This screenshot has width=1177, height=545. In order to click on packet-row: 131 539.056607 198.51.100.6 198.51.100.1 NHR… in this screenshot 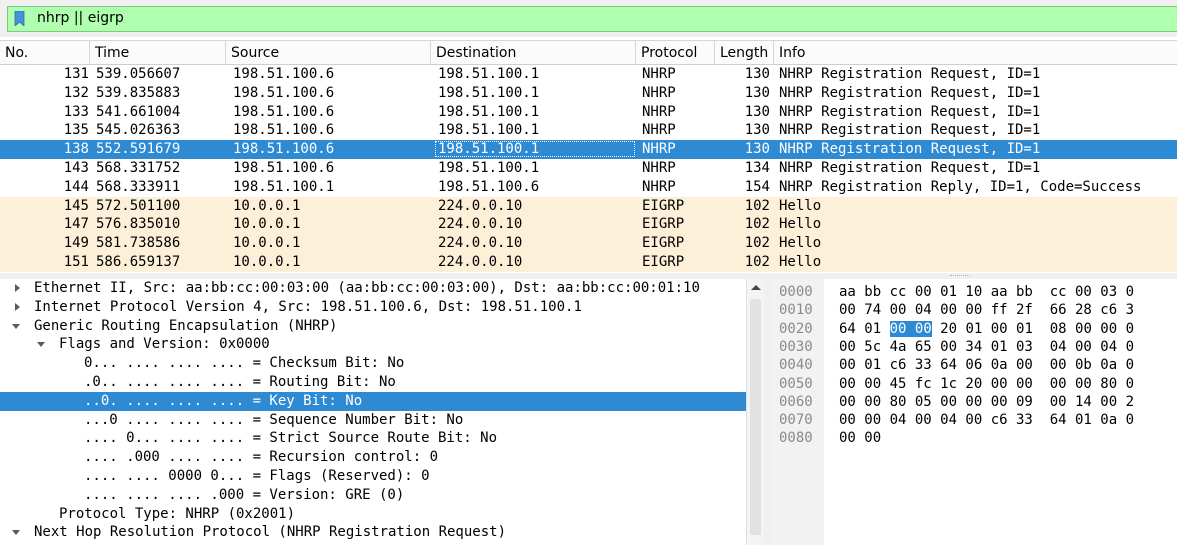, I will do `click(588, 74)`.